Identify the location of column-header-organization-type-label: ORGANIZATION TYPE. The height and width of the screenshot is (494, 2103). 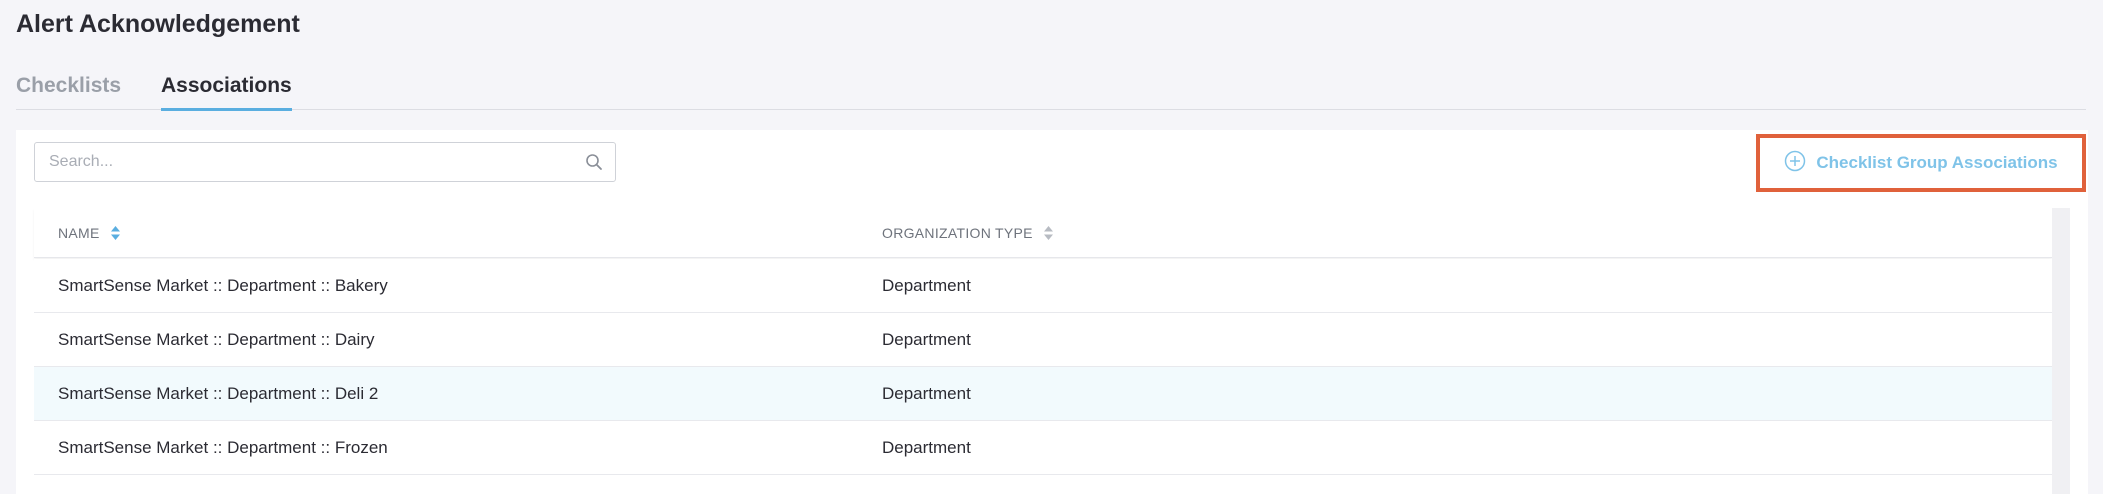
(957, 233).